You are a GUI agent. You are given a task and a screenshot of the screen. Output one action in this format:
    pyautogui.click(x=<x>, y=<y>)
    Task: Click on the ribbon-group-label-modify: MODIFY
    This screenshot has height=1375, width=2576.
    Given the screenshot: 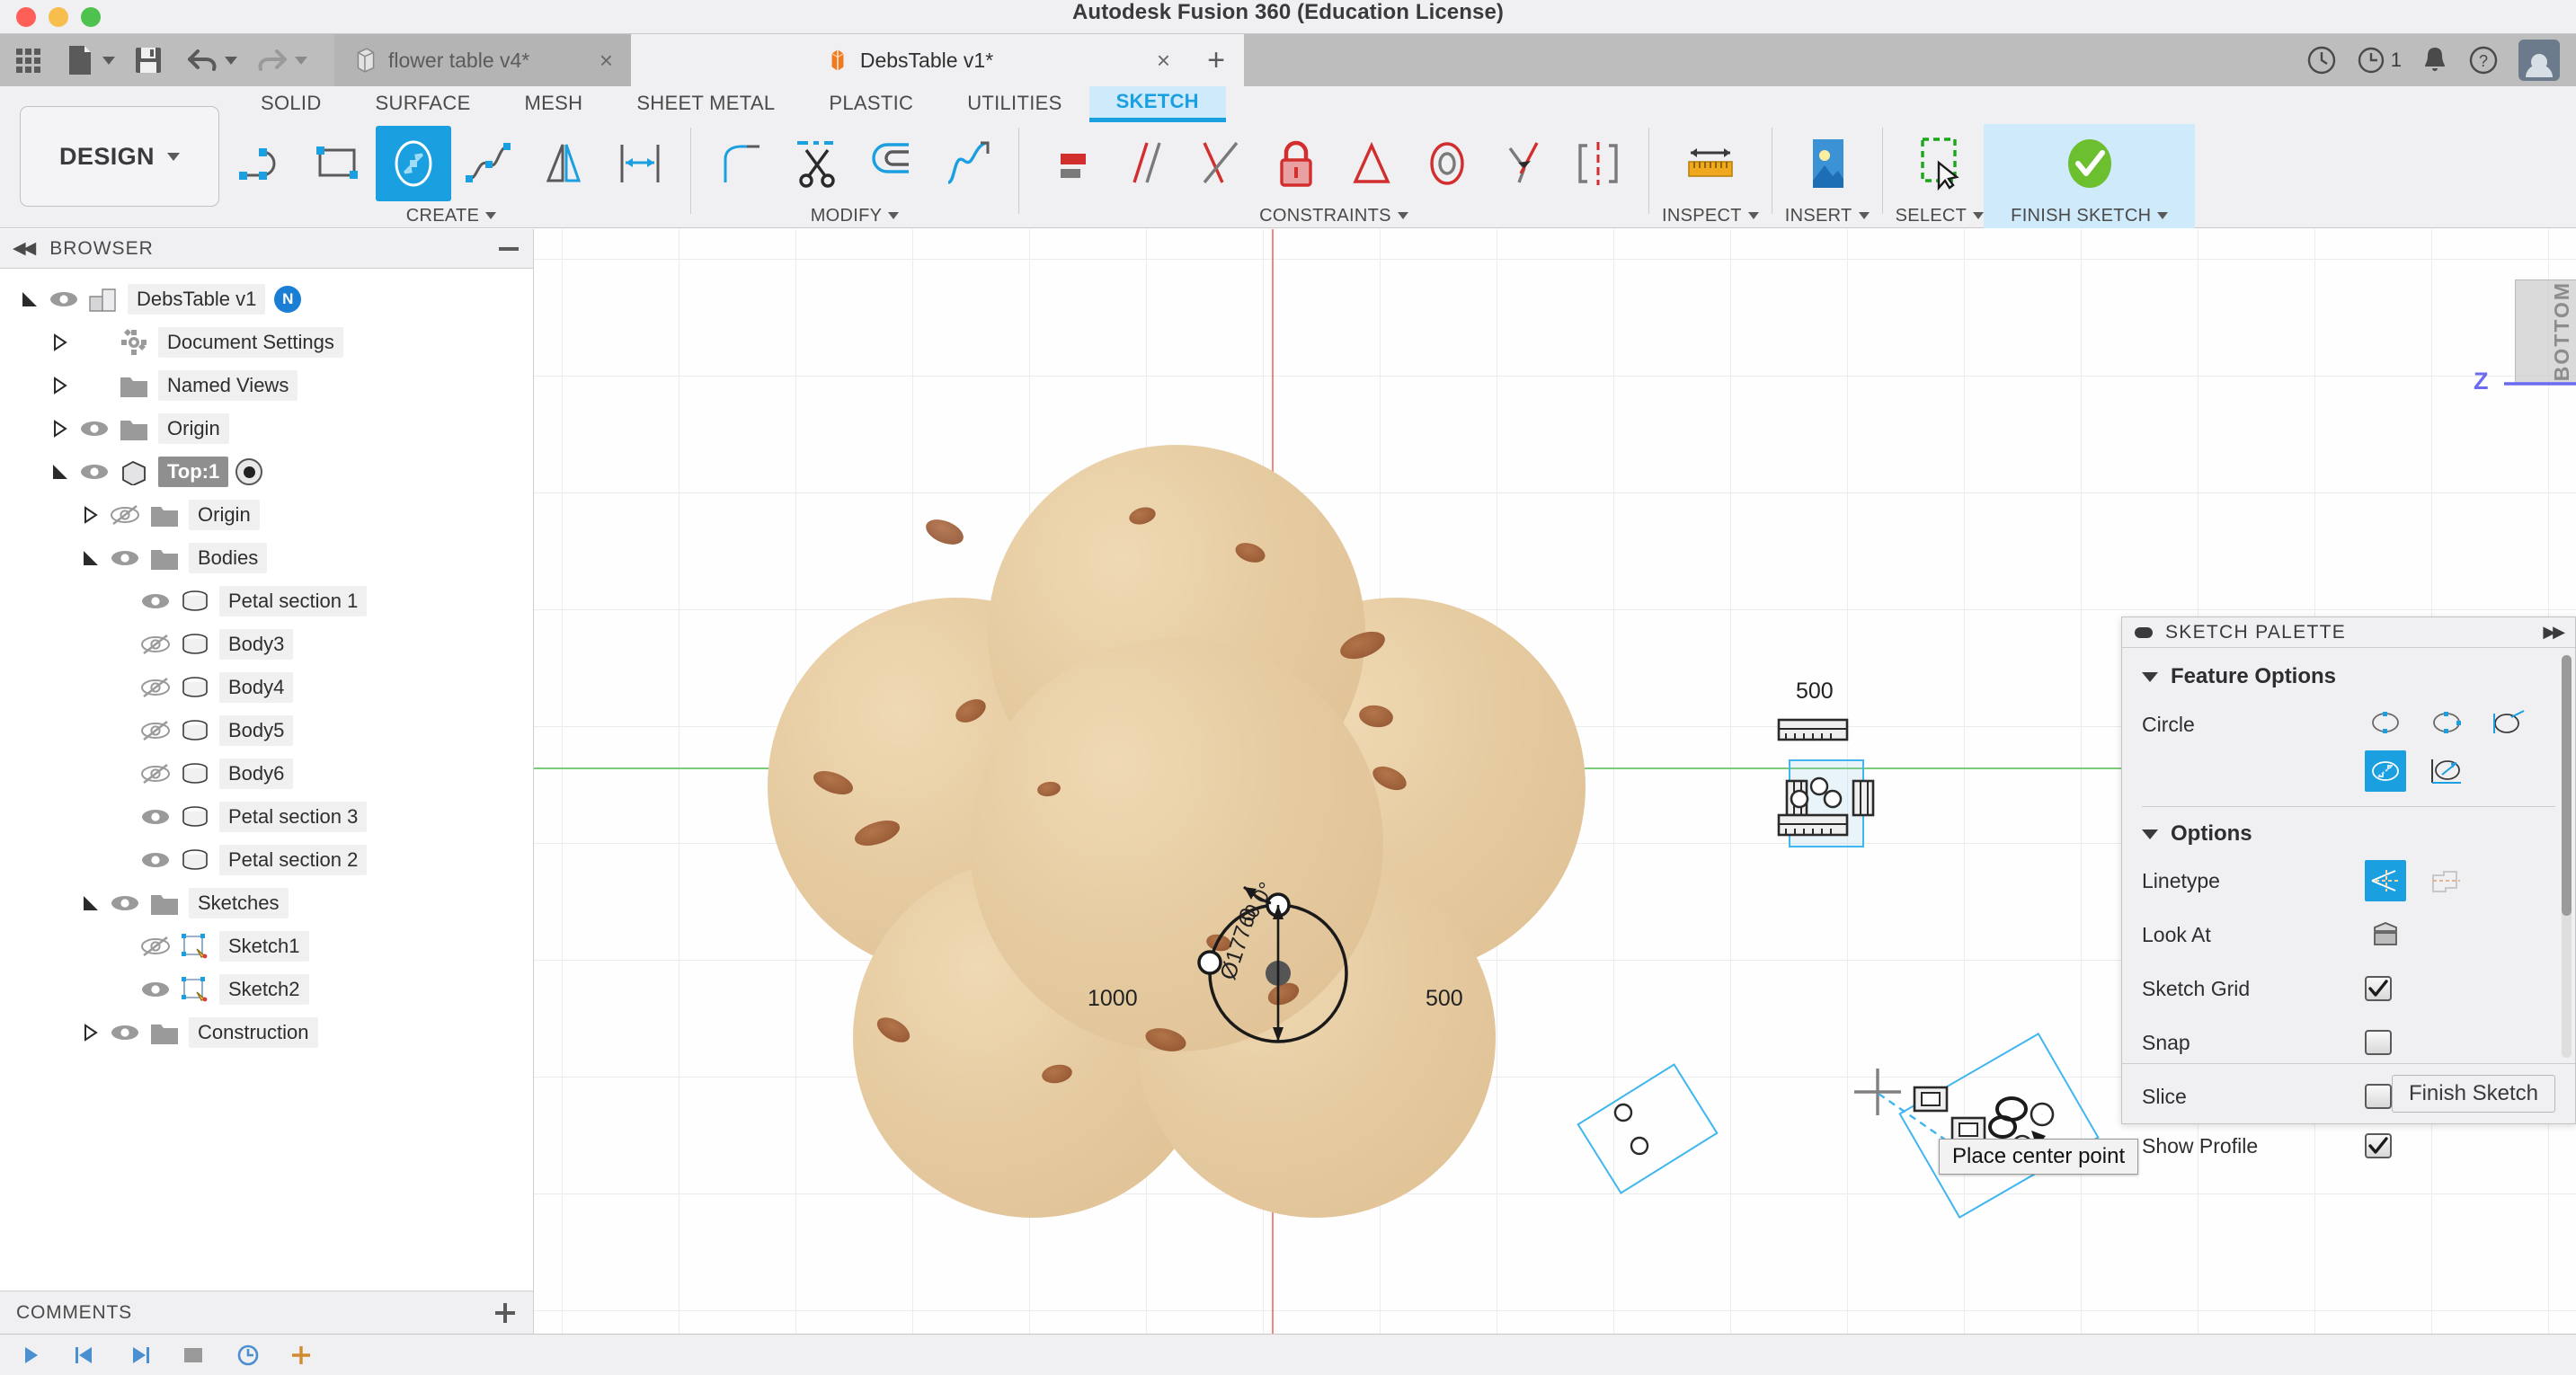 What is the action you would take?
    pyautogui.click(x=855, y=216)
    